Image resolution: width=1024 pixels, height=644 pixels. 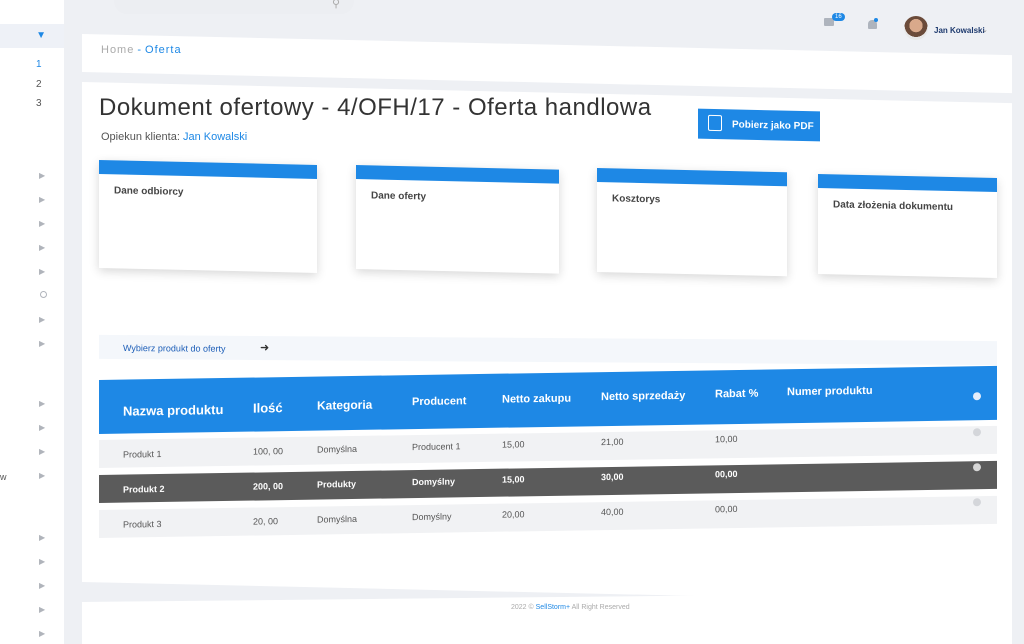 I want to click on top-bar: ⚲ 16 Jan Kowalski ⌄, so click(x=544, y=20).